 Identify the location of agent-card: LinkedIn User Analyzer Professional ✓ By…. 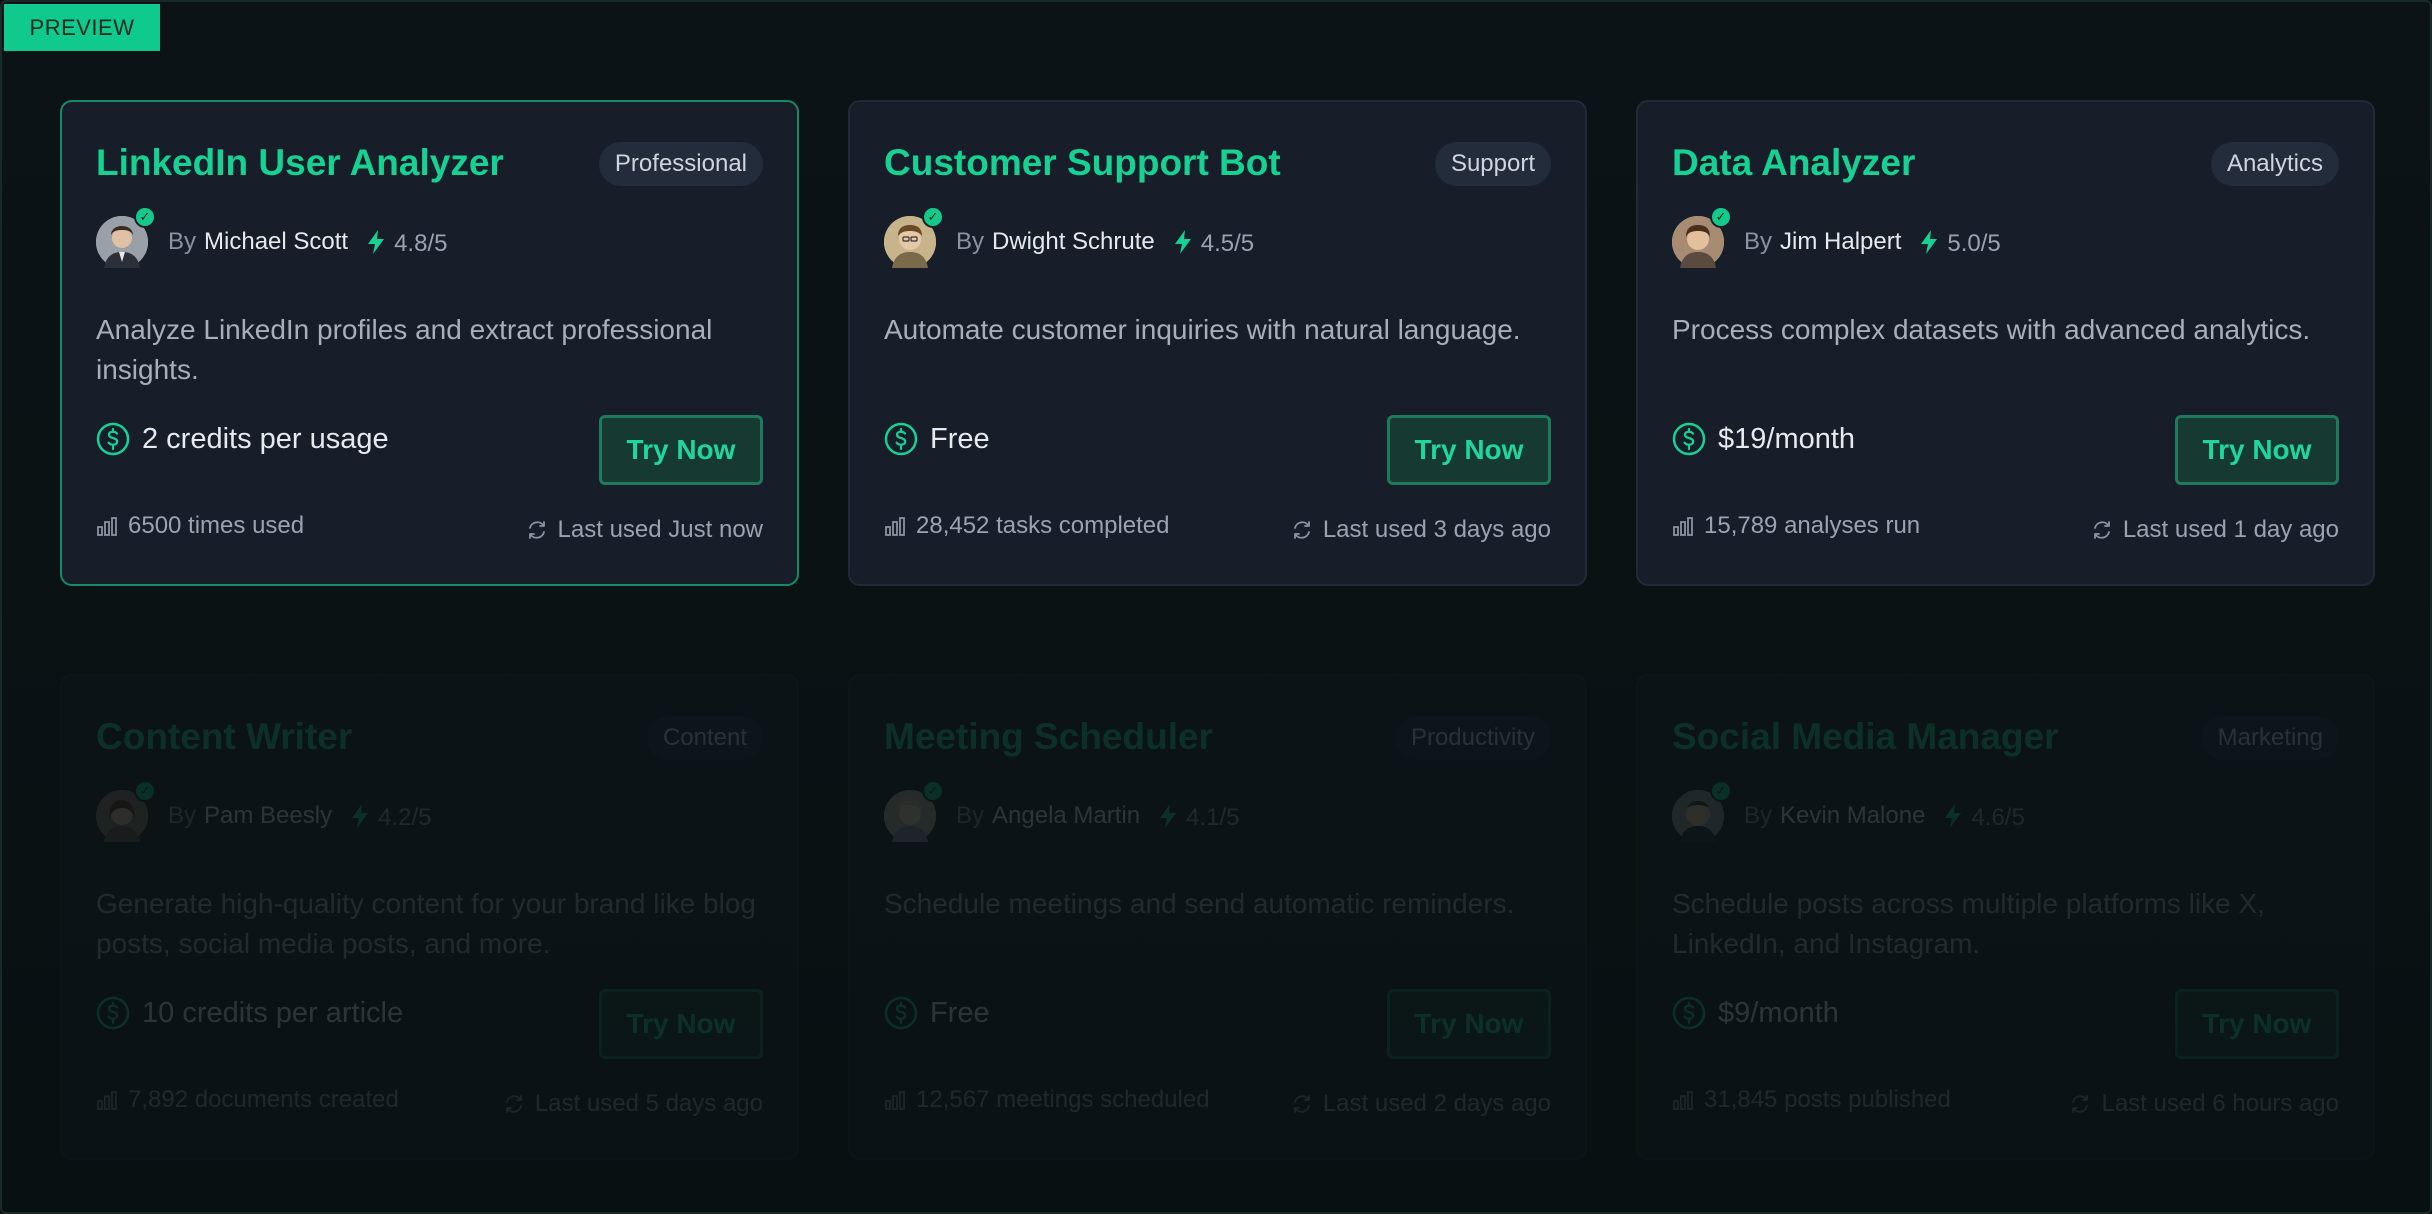
(429, 343).